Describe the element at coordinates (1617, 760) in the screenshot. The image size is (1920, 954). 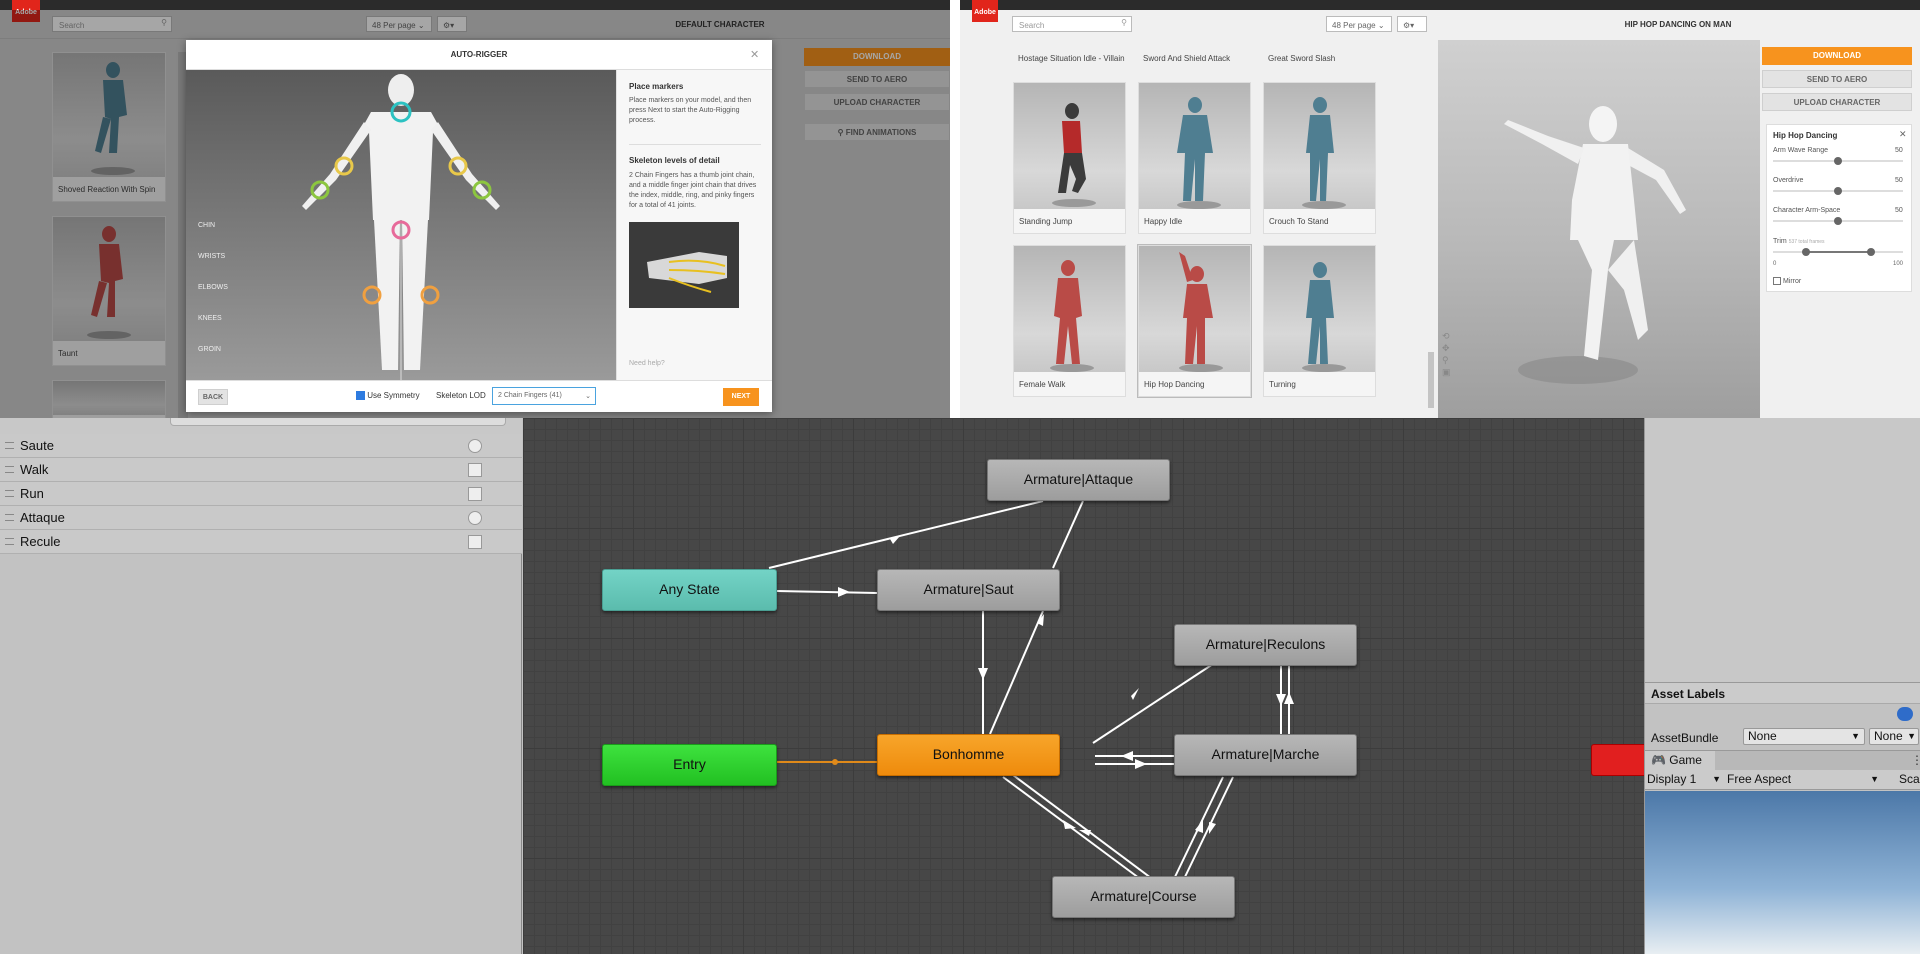
I see `exit-state-fragment` at that location.